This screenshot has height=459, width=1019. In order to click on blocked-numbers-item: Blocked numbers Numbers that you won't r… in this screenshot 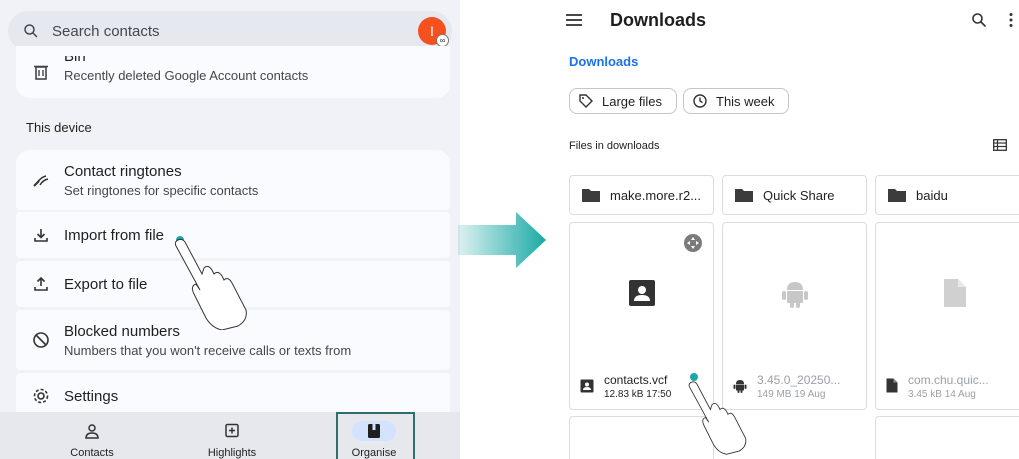, I will do `click(233, 340)`.